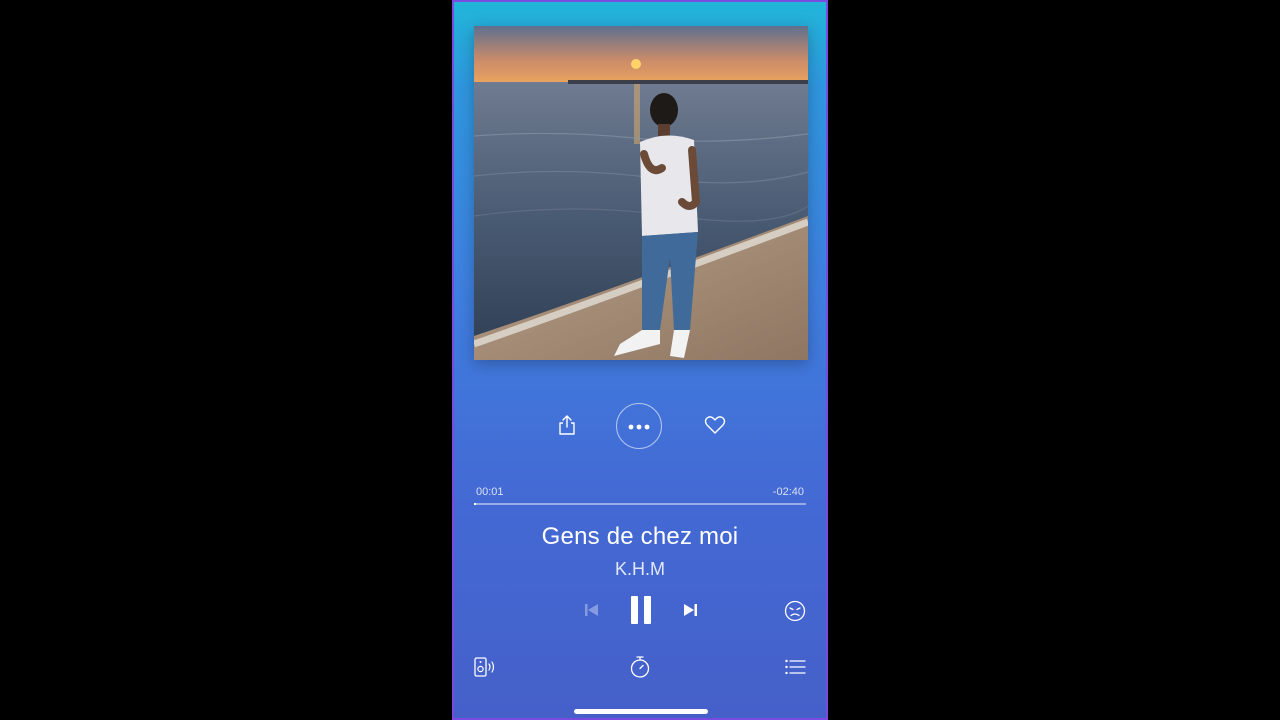 The image size is (1280, 720). Describe the element at coordinates (640, 569) in the screenshot. I see `track-artist: K.H.M` at that location.